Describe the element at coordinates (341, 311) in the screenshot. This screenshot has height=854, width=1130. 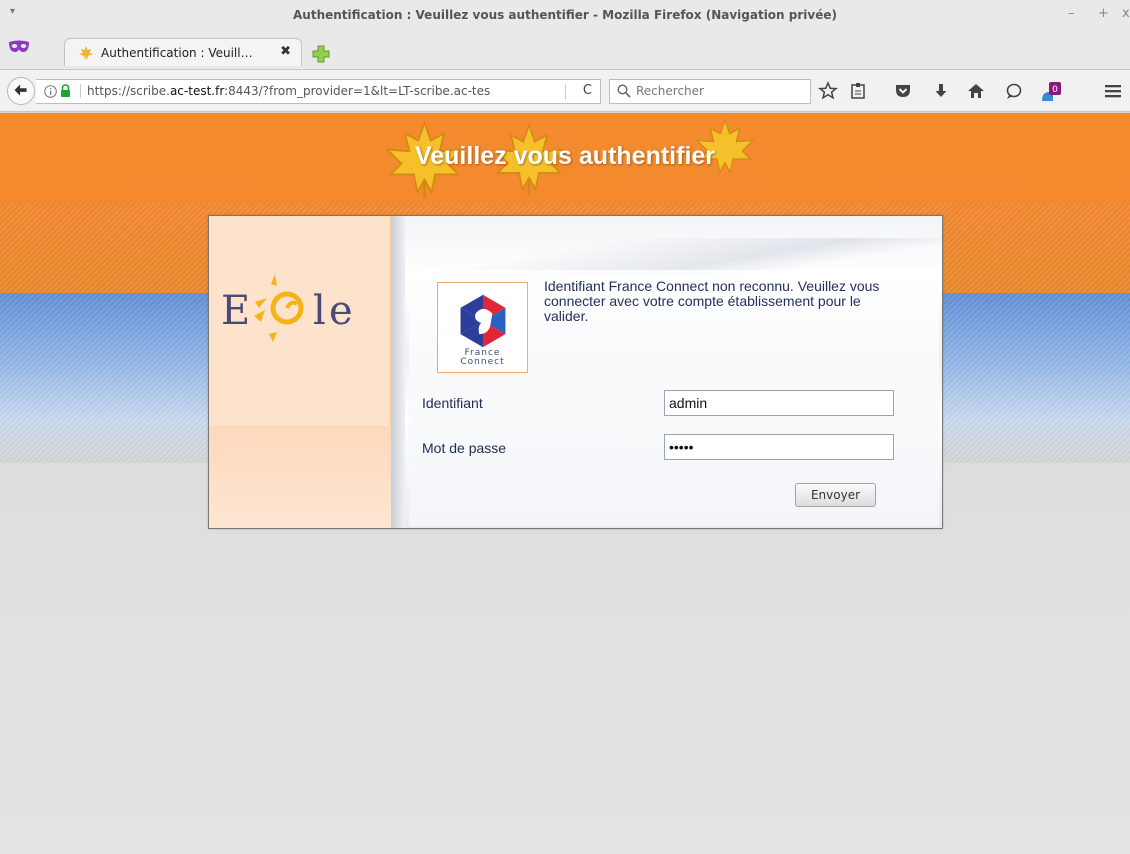
I see `svg-text: e` at that location.